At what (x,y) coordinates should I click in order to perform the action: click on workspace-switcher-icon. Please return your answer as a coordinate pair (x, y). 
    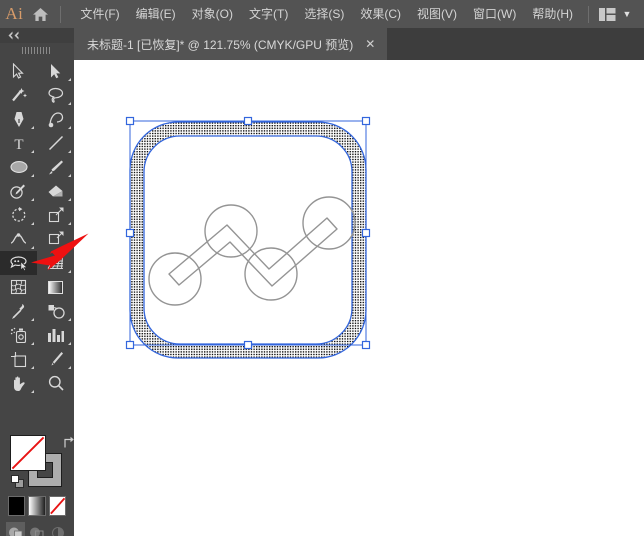
    Looking at the image, I should click on (607, 14).